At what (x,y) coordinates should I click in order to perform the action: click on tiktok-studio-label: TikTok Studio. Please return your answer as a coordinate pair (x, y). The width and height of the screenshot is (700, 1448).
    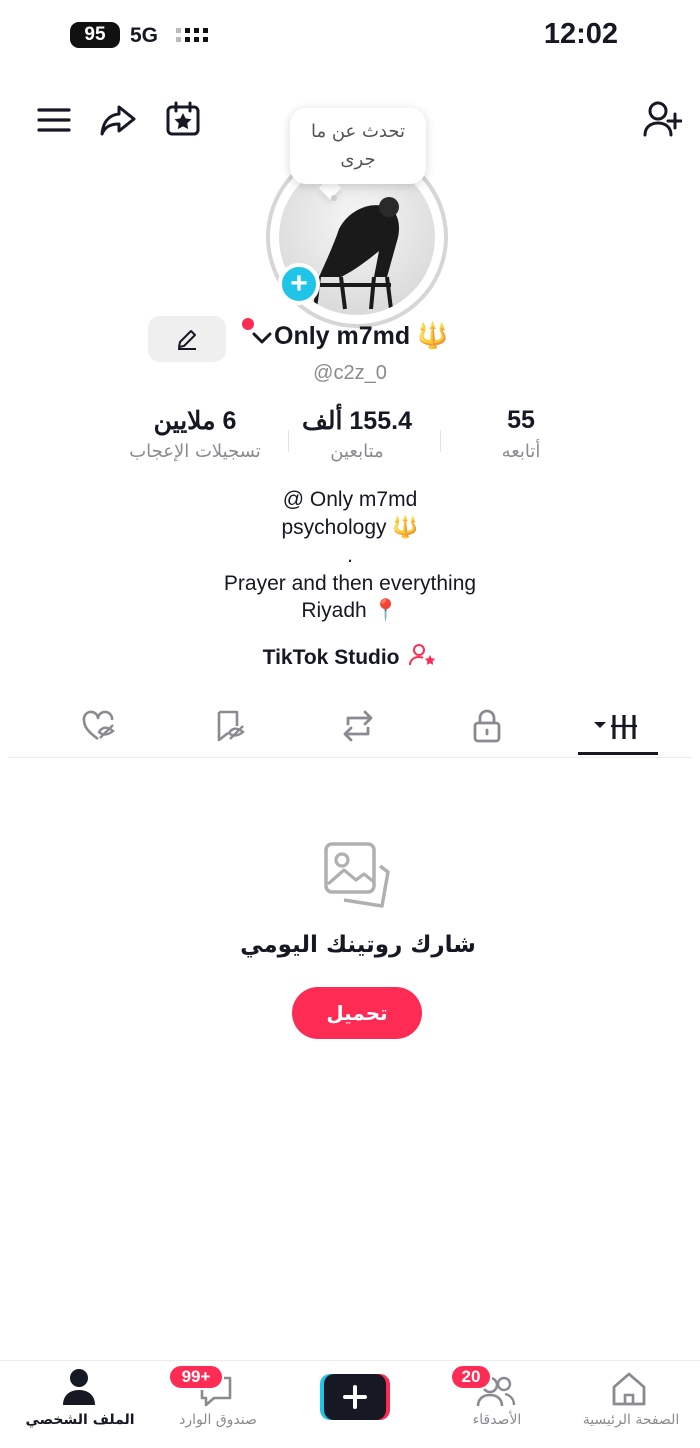
    Looking at the image, I should click on (331, 657).